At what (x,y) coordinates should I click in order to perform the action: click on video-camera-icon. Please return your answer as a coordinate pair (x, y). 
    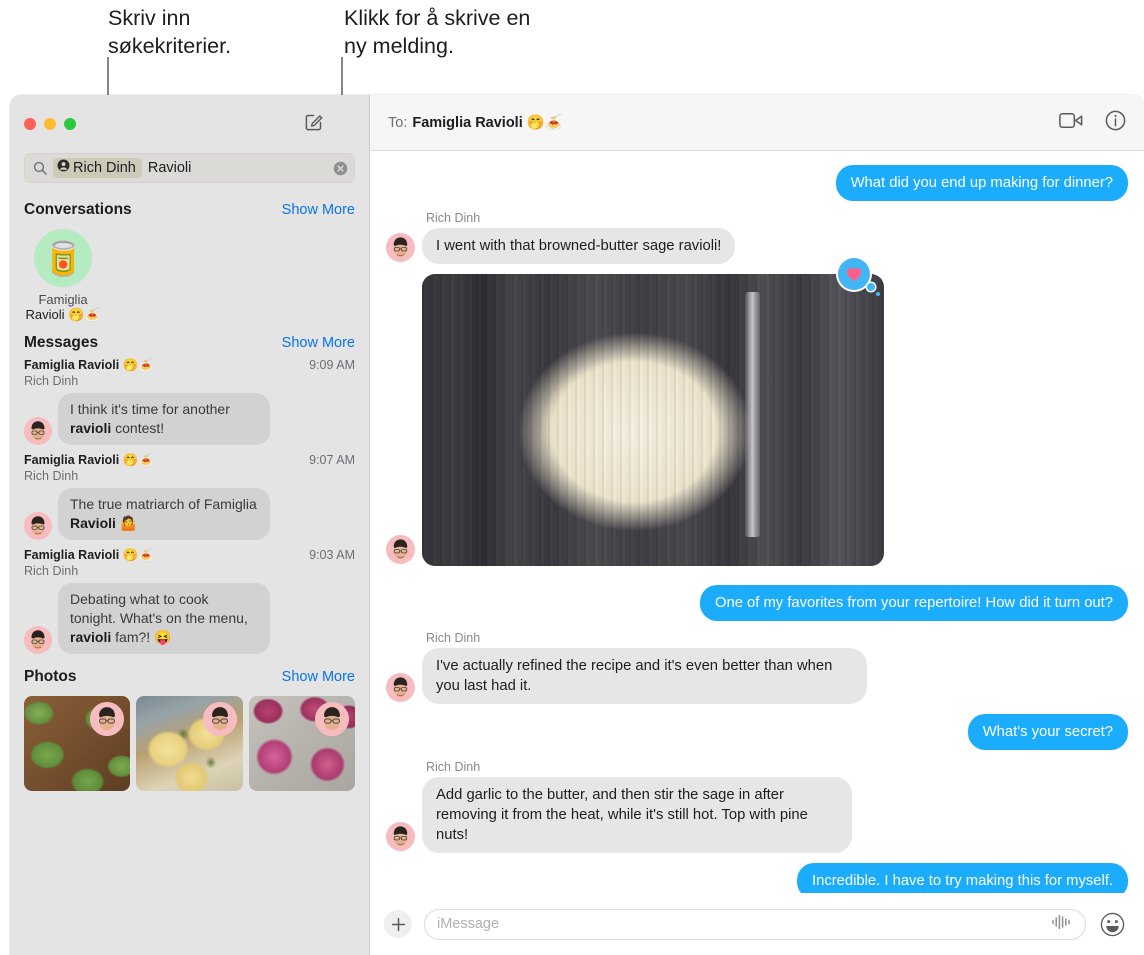
    Looking at the image, I should click on (1071, 120).